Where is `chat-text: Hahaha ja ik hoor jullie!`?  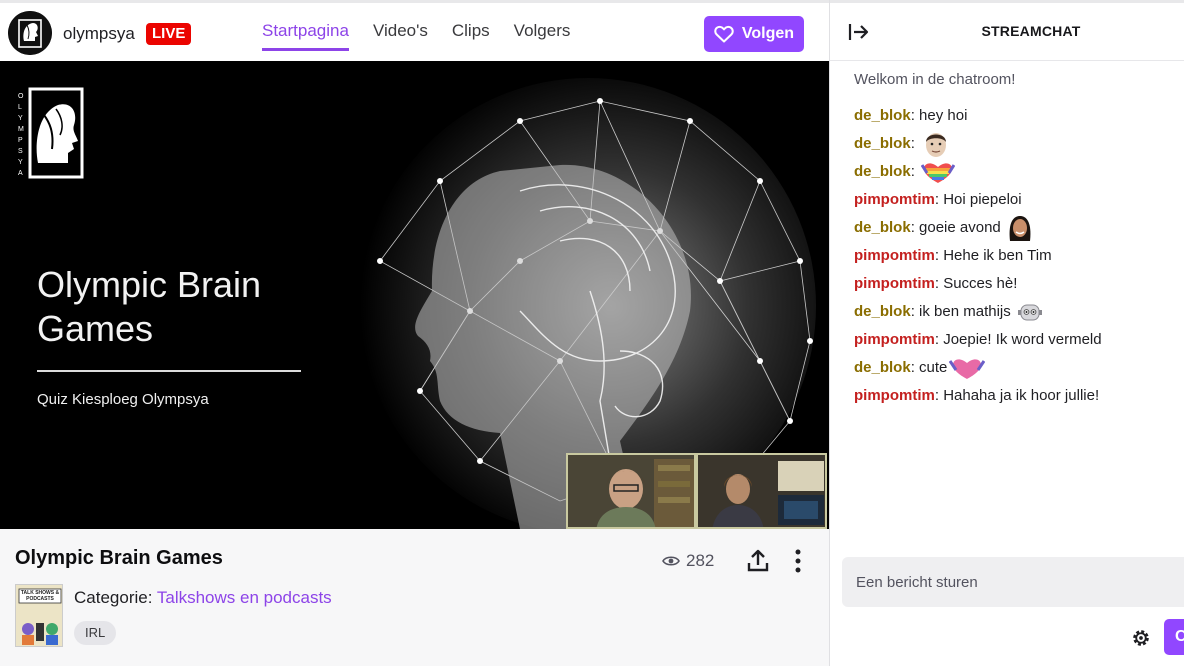 chat-text: Hahaha ja ik hoor jullie! is located at coordinates (1021, 395).